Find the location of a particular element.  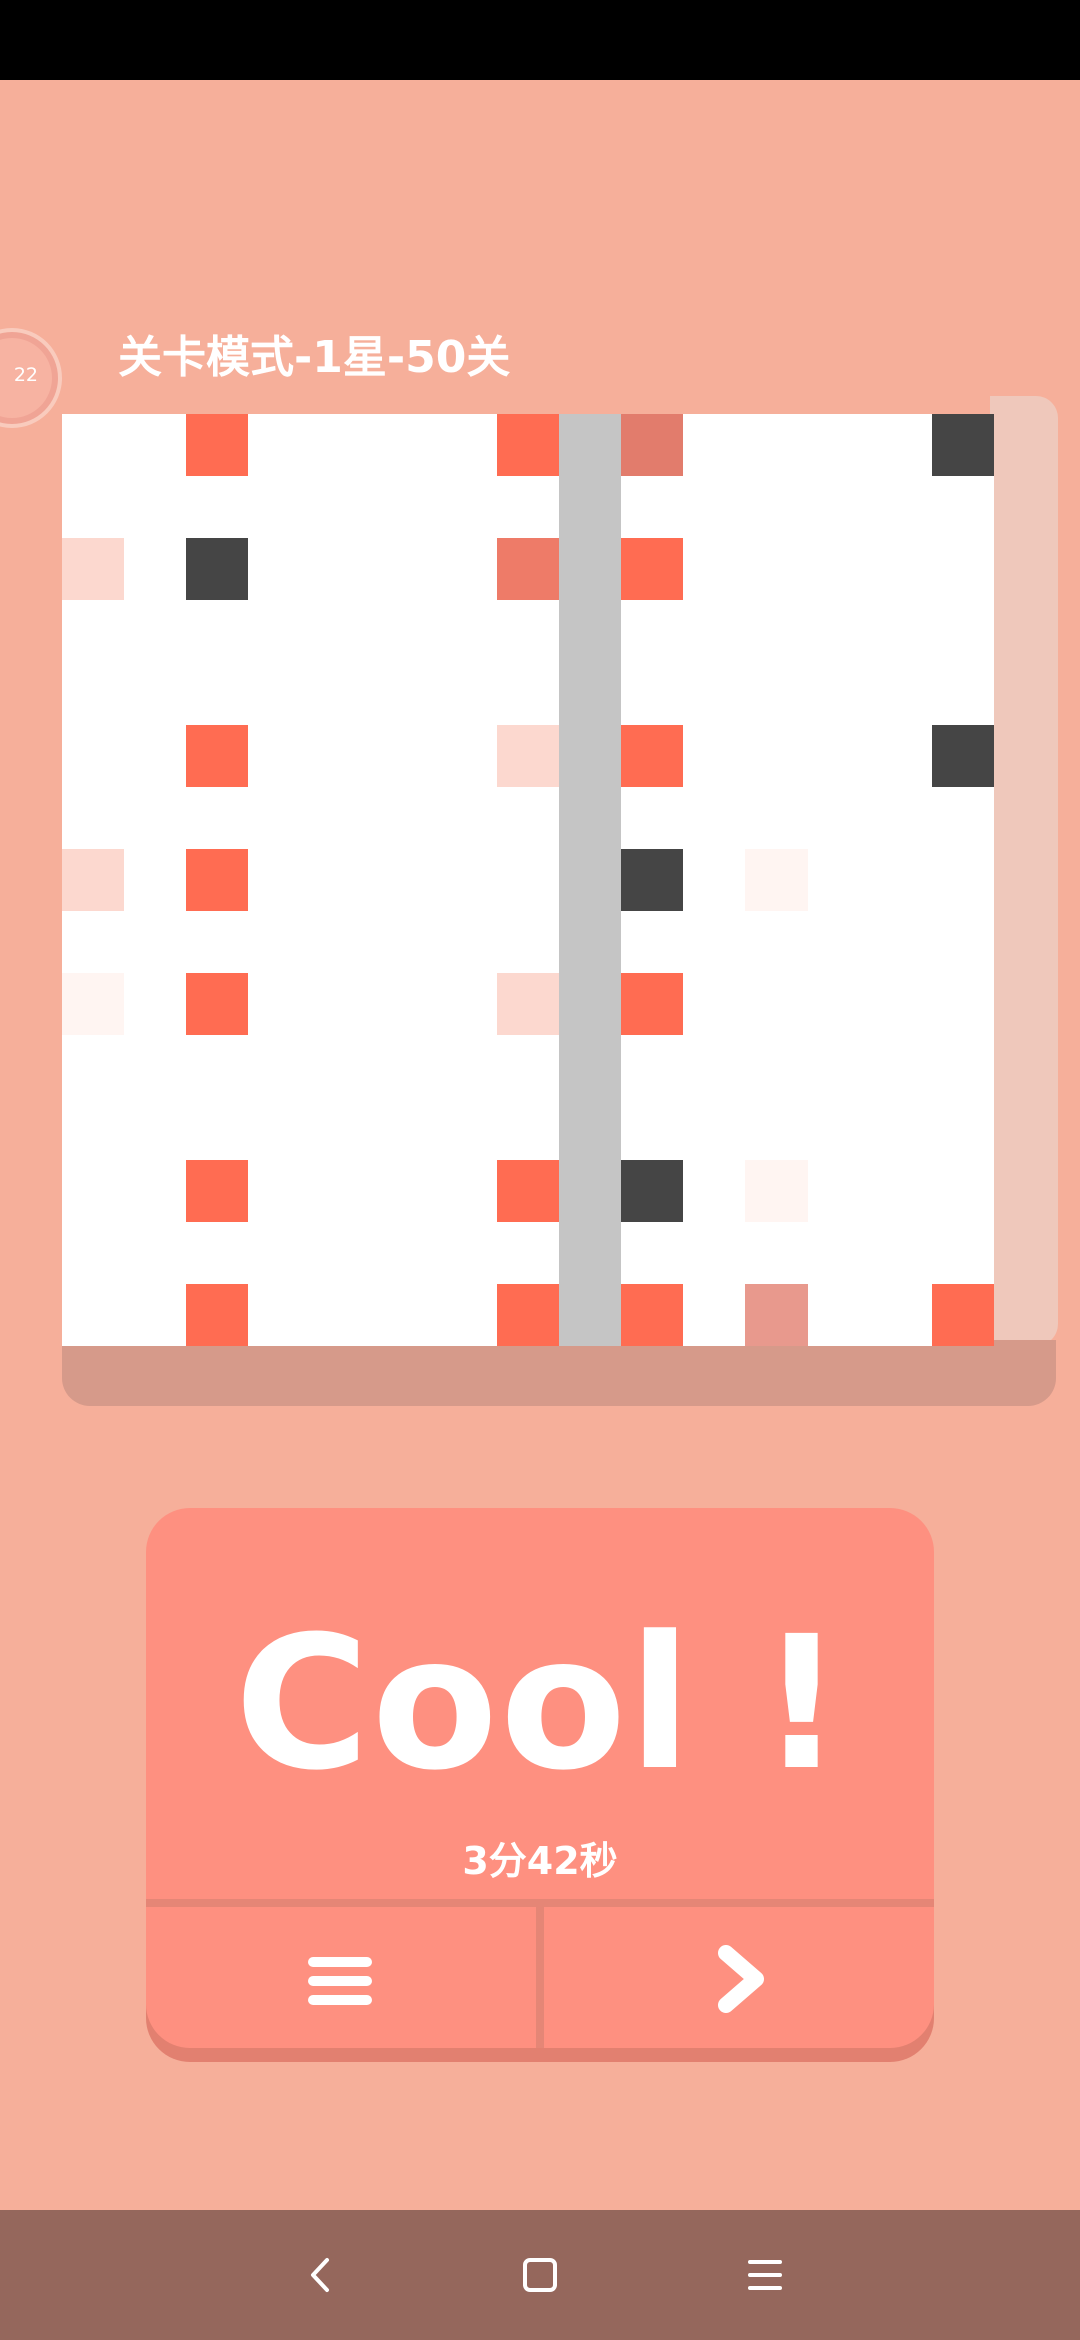

board-edge is located at coordinates (1024, 871).